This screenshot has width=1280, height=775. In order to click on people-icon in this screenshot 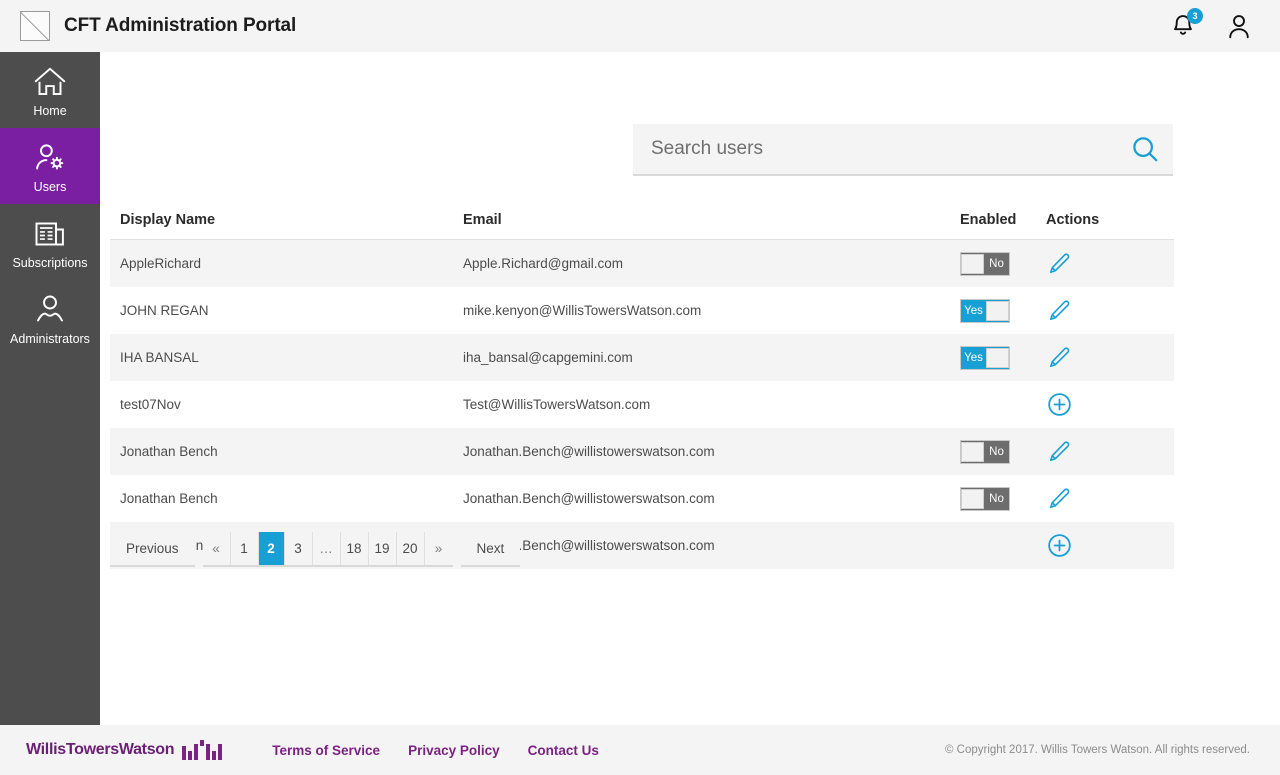, I will do `click(50, 311)`.